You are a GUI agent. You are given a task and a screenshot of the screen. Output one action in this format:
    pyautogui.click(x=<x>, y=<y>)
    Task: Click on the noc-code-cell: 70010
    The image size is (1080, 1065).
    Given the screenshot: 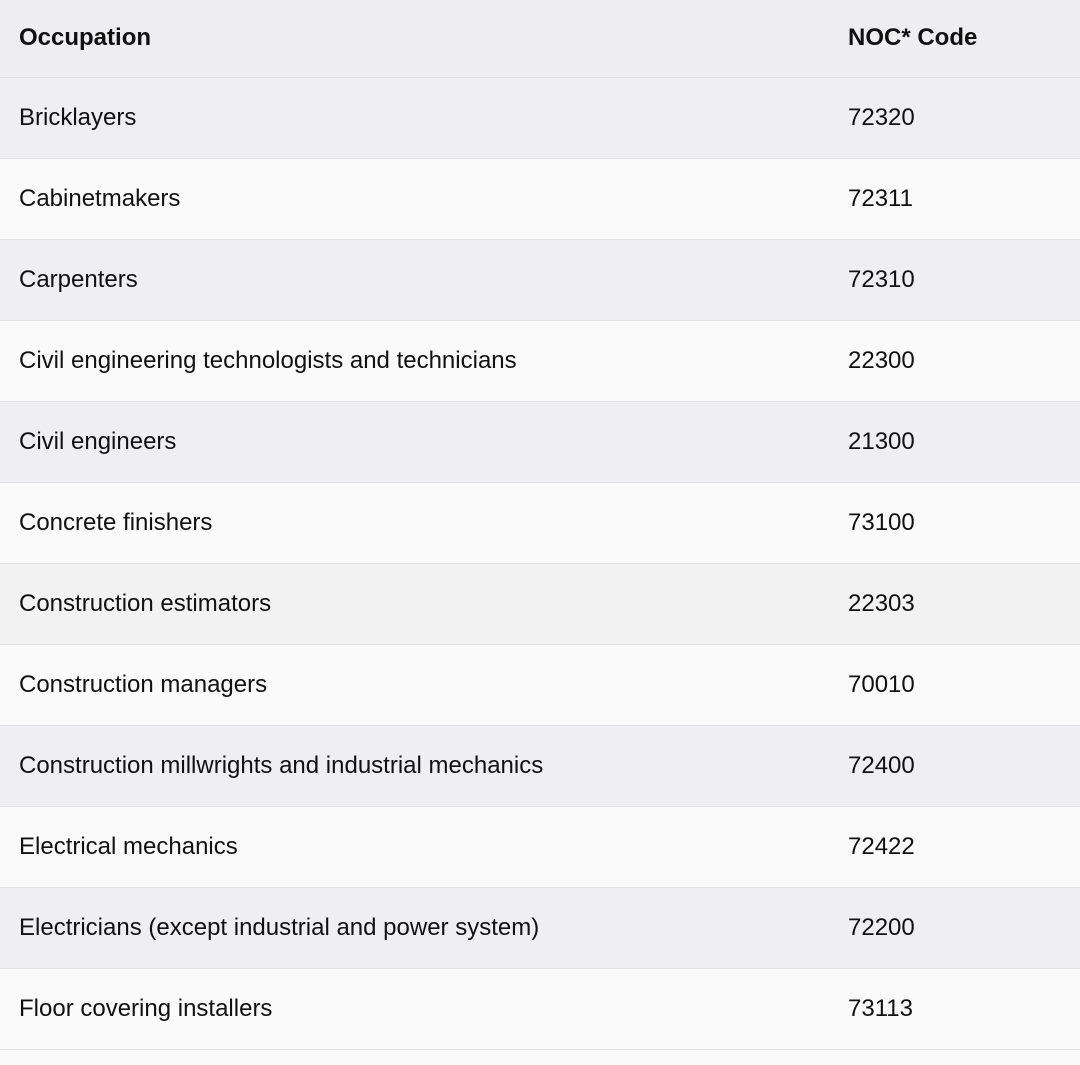 What is the action you would take?
    pyautogui.click(x=964, y=685)
    